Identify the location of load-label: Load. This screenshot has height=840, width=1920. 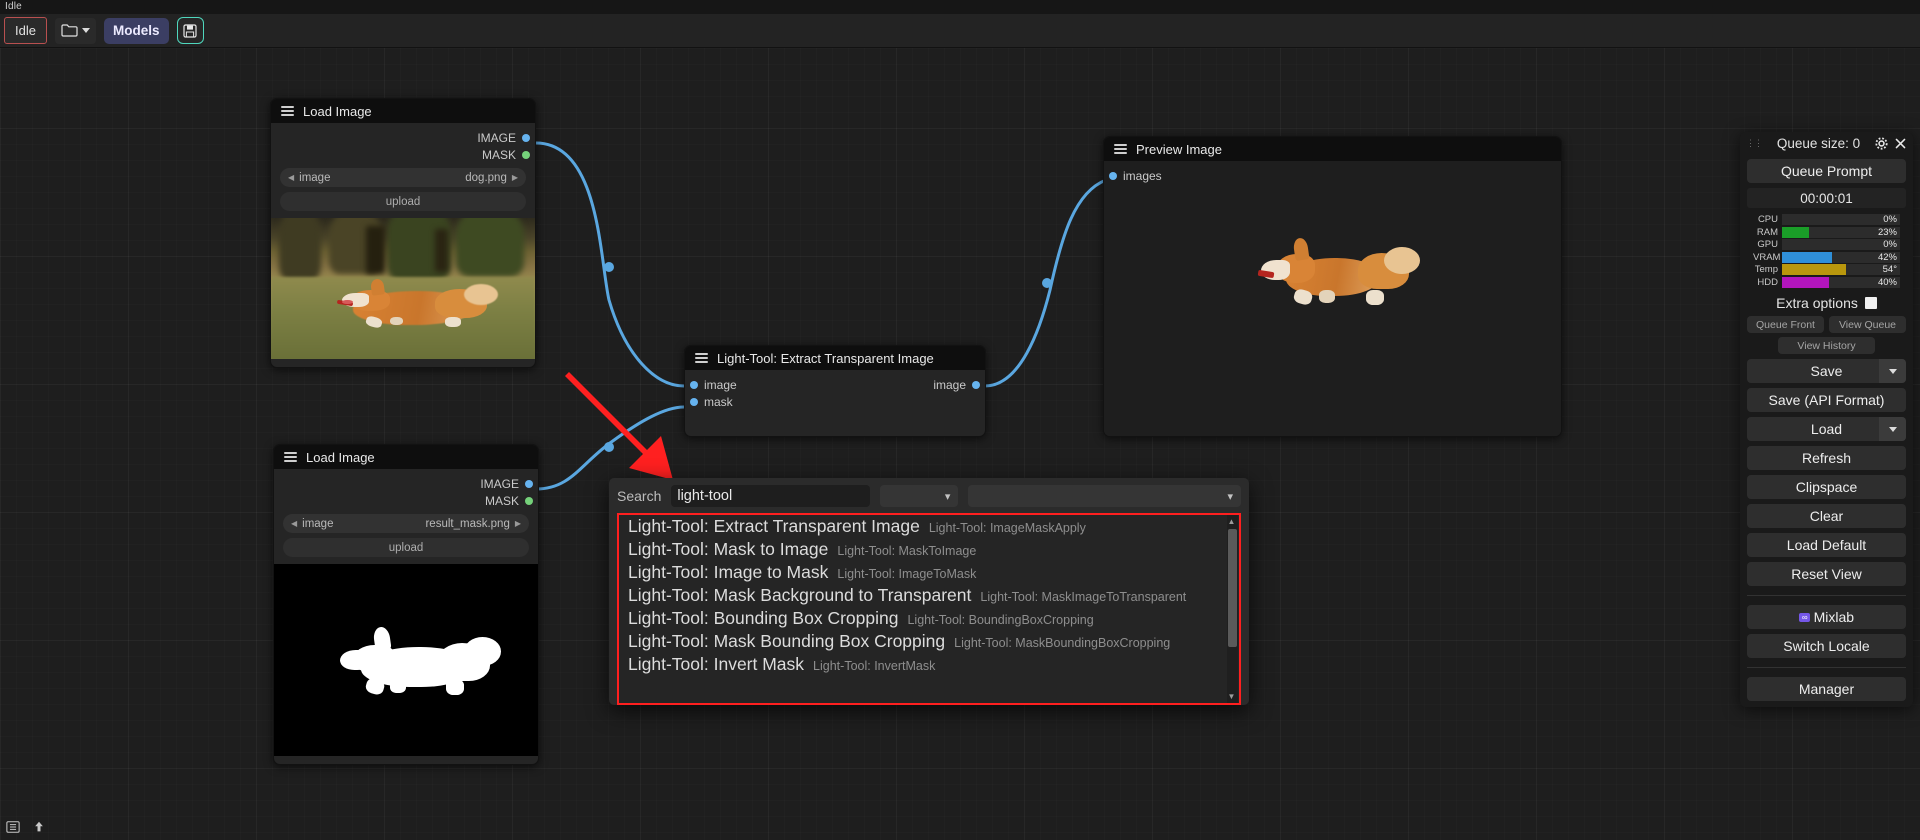
(1826, 429).